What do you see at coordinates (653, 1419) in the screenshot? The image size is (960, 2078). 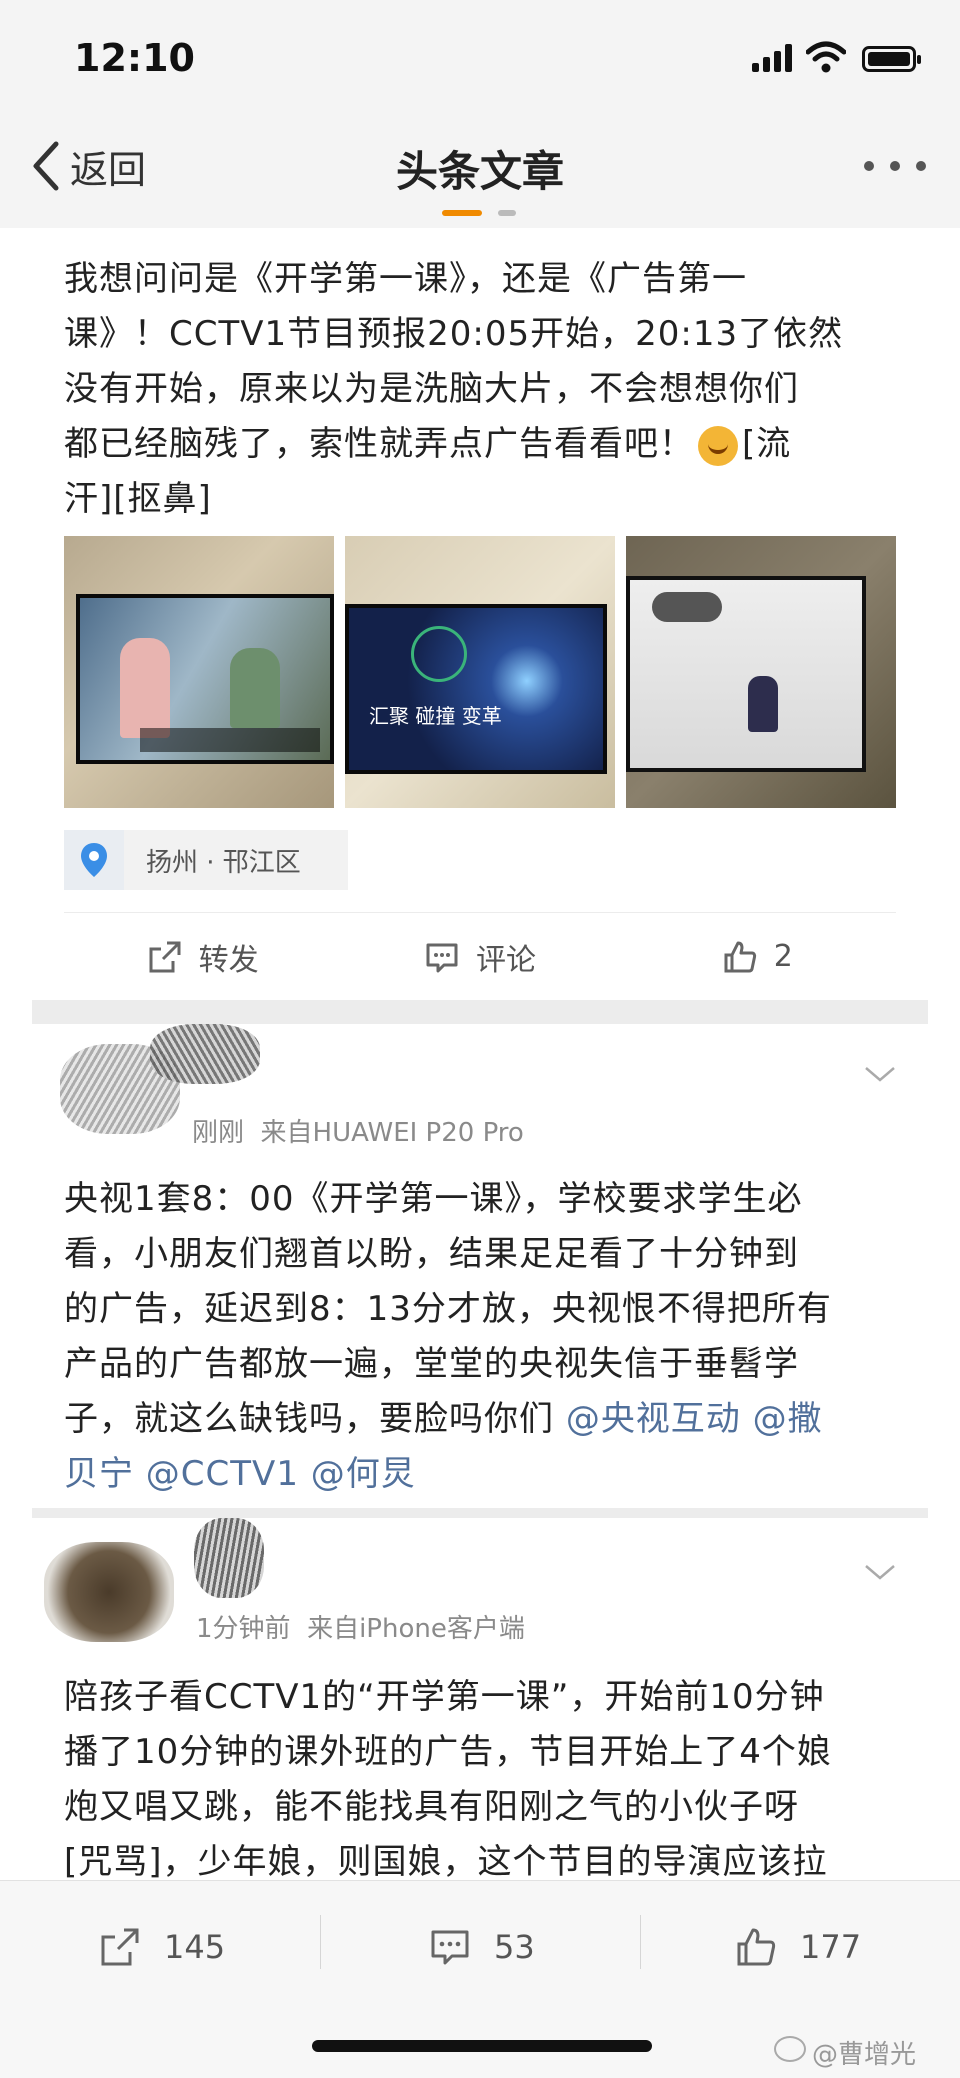 I see `mention-link: @央视互动` at bounding box center [653, 1419].